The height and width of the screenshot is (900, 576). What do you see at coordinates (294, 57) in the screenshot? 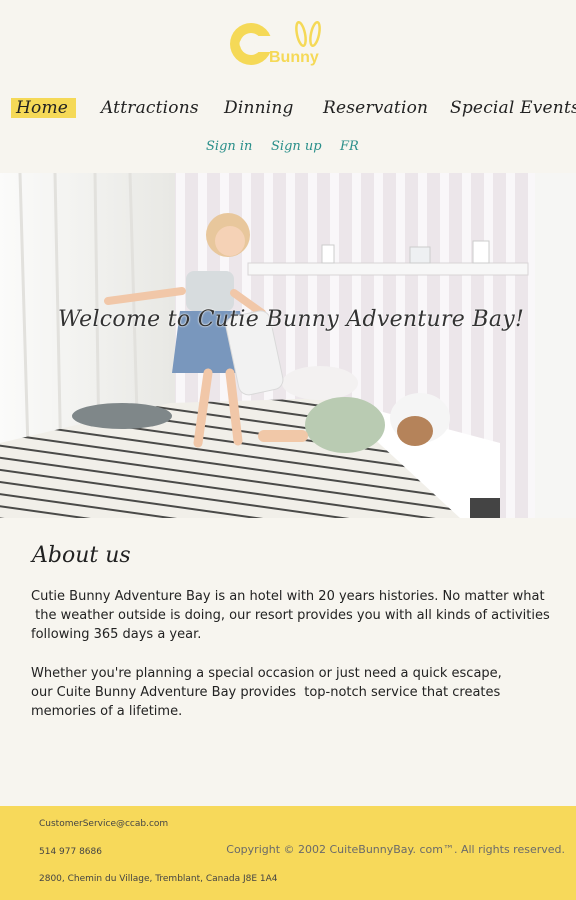
I see `logo-text-bunny: Bunny` at bounding box center [294, 57].